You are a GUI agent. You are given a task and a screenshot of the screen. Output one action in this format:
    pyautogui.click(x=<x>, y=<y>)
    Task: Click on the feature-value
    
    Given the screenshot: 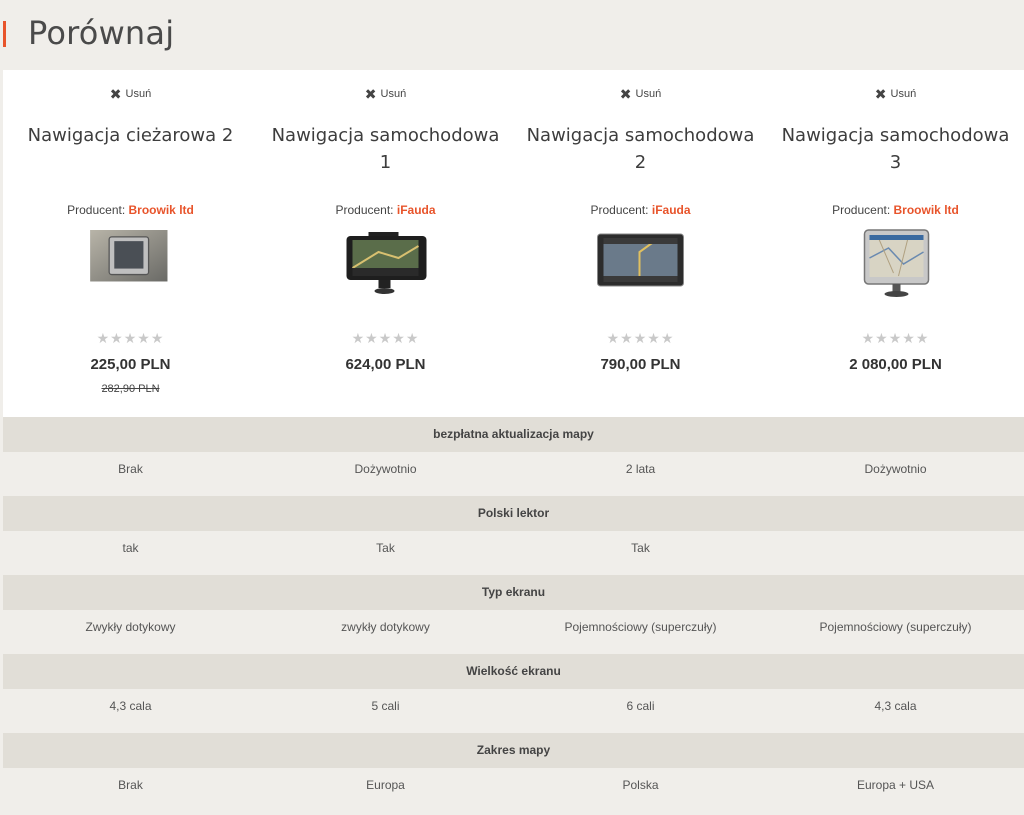 What is the action you would take?
    pyautogui.click(x=895, y=553)
    